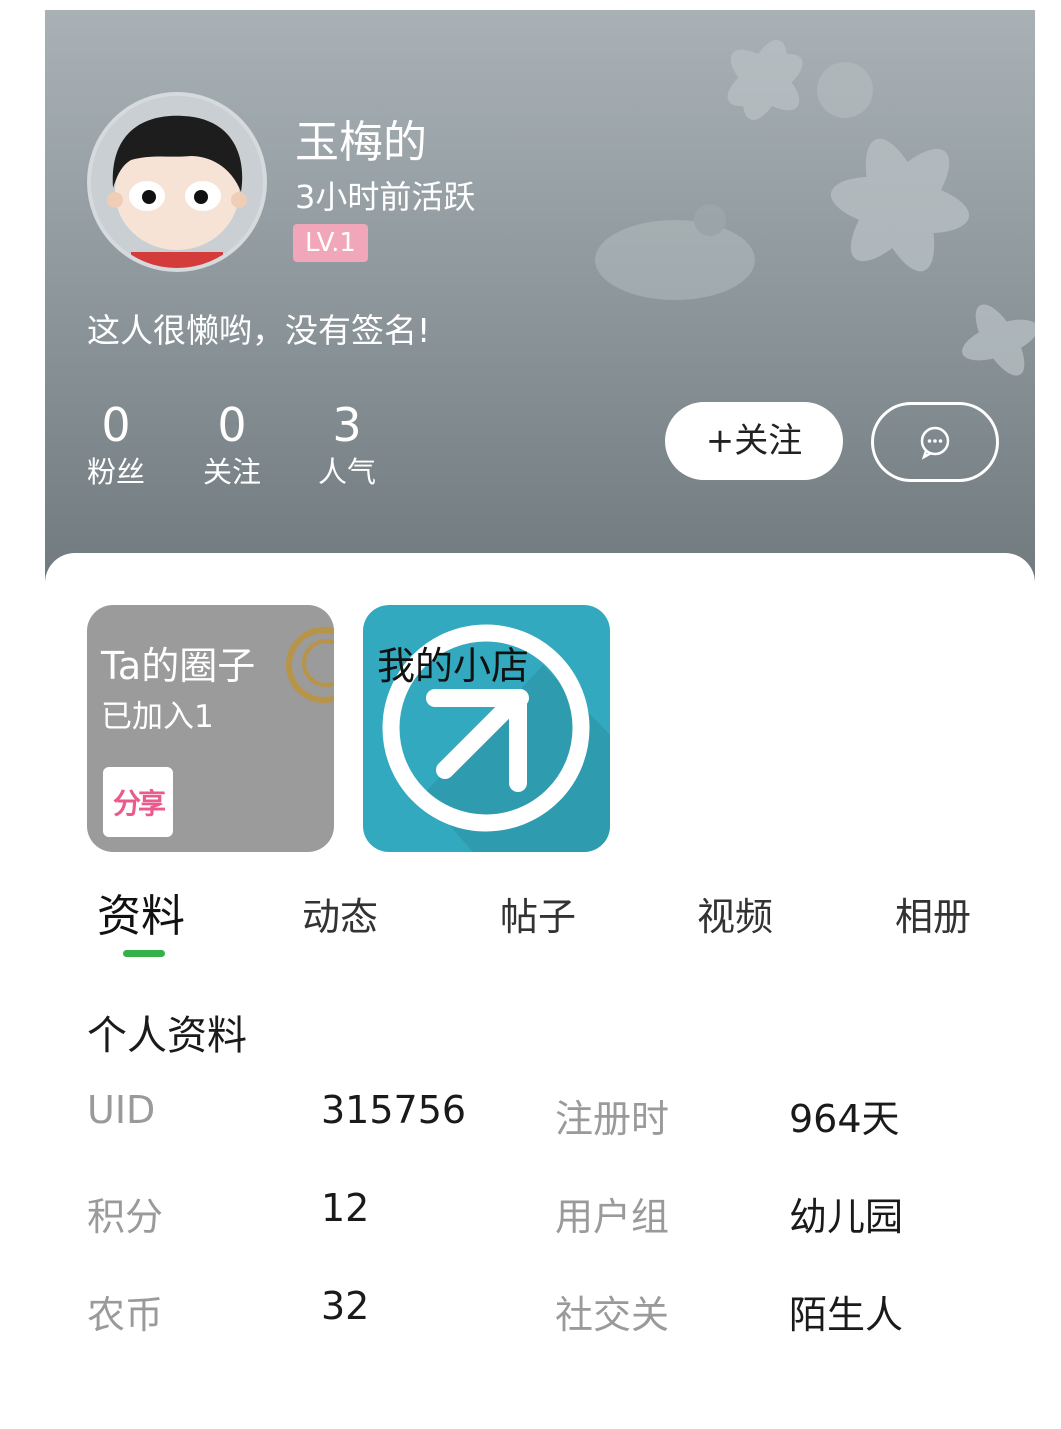 The image size is (1061, 1429). What do you see at coordinates (537, 1118) in the screenshot?
I see `info-row: UID 315756 注册时 964天` at bounding box center [537, 1118].